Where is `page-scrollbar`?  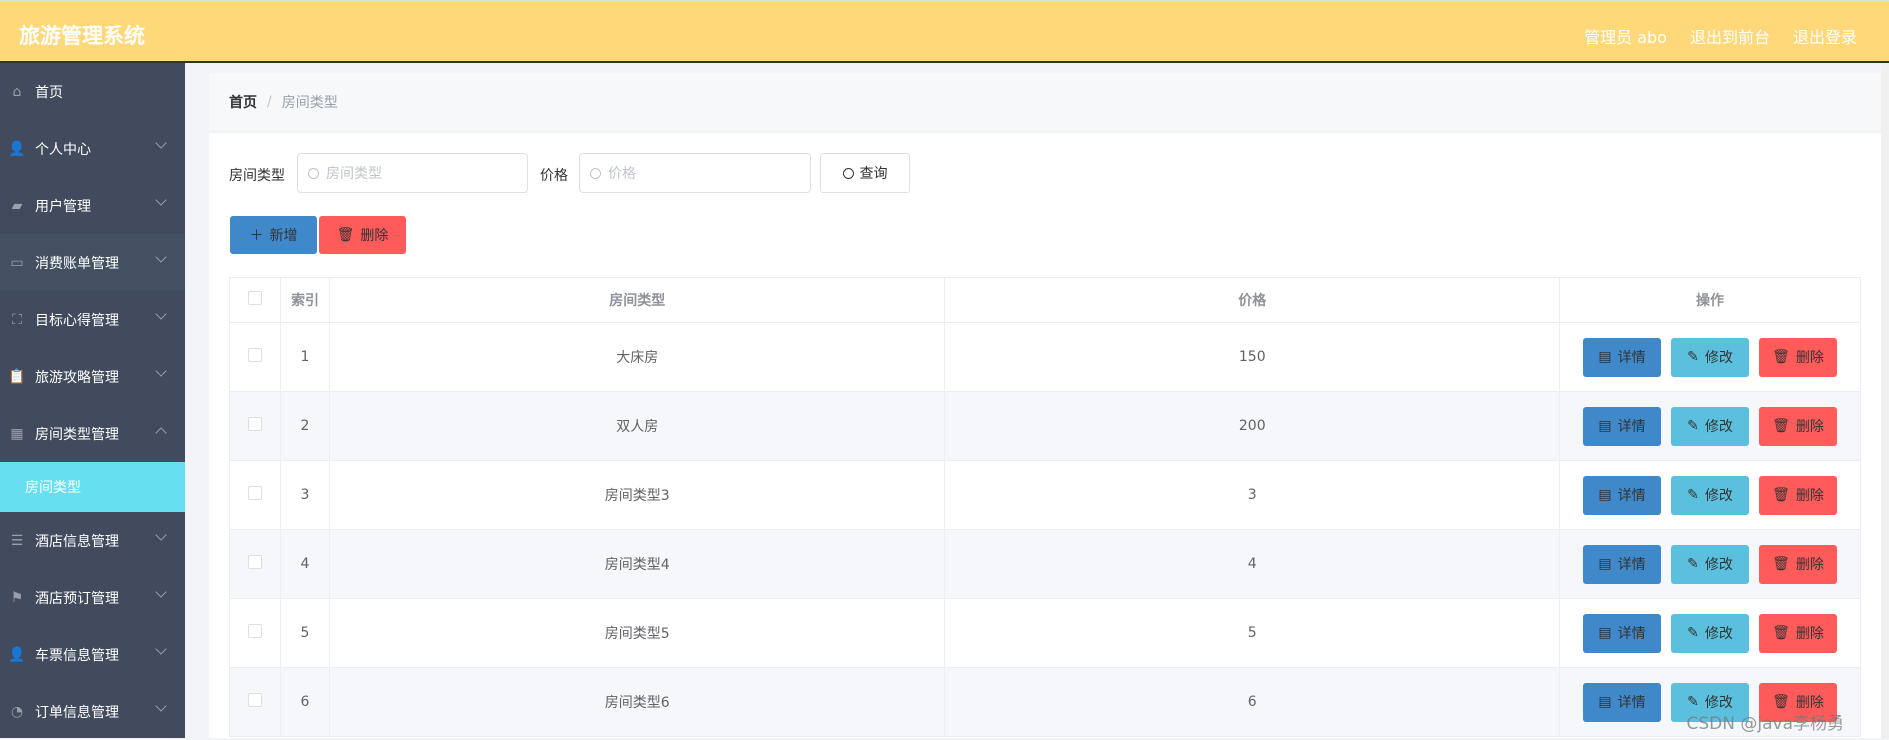 page-scrollbar is located at coordinates (1885, 400).